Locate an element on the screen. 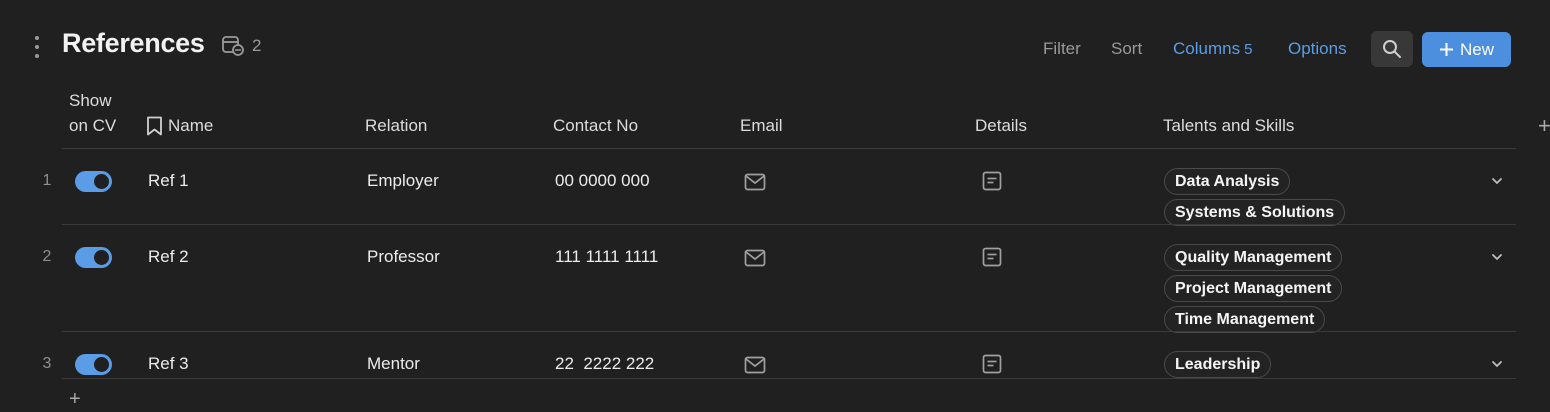 This screenshot has width=1550, height=412. column-header-show-on-cv-line2: on CV is located at coordinates (93, 125).